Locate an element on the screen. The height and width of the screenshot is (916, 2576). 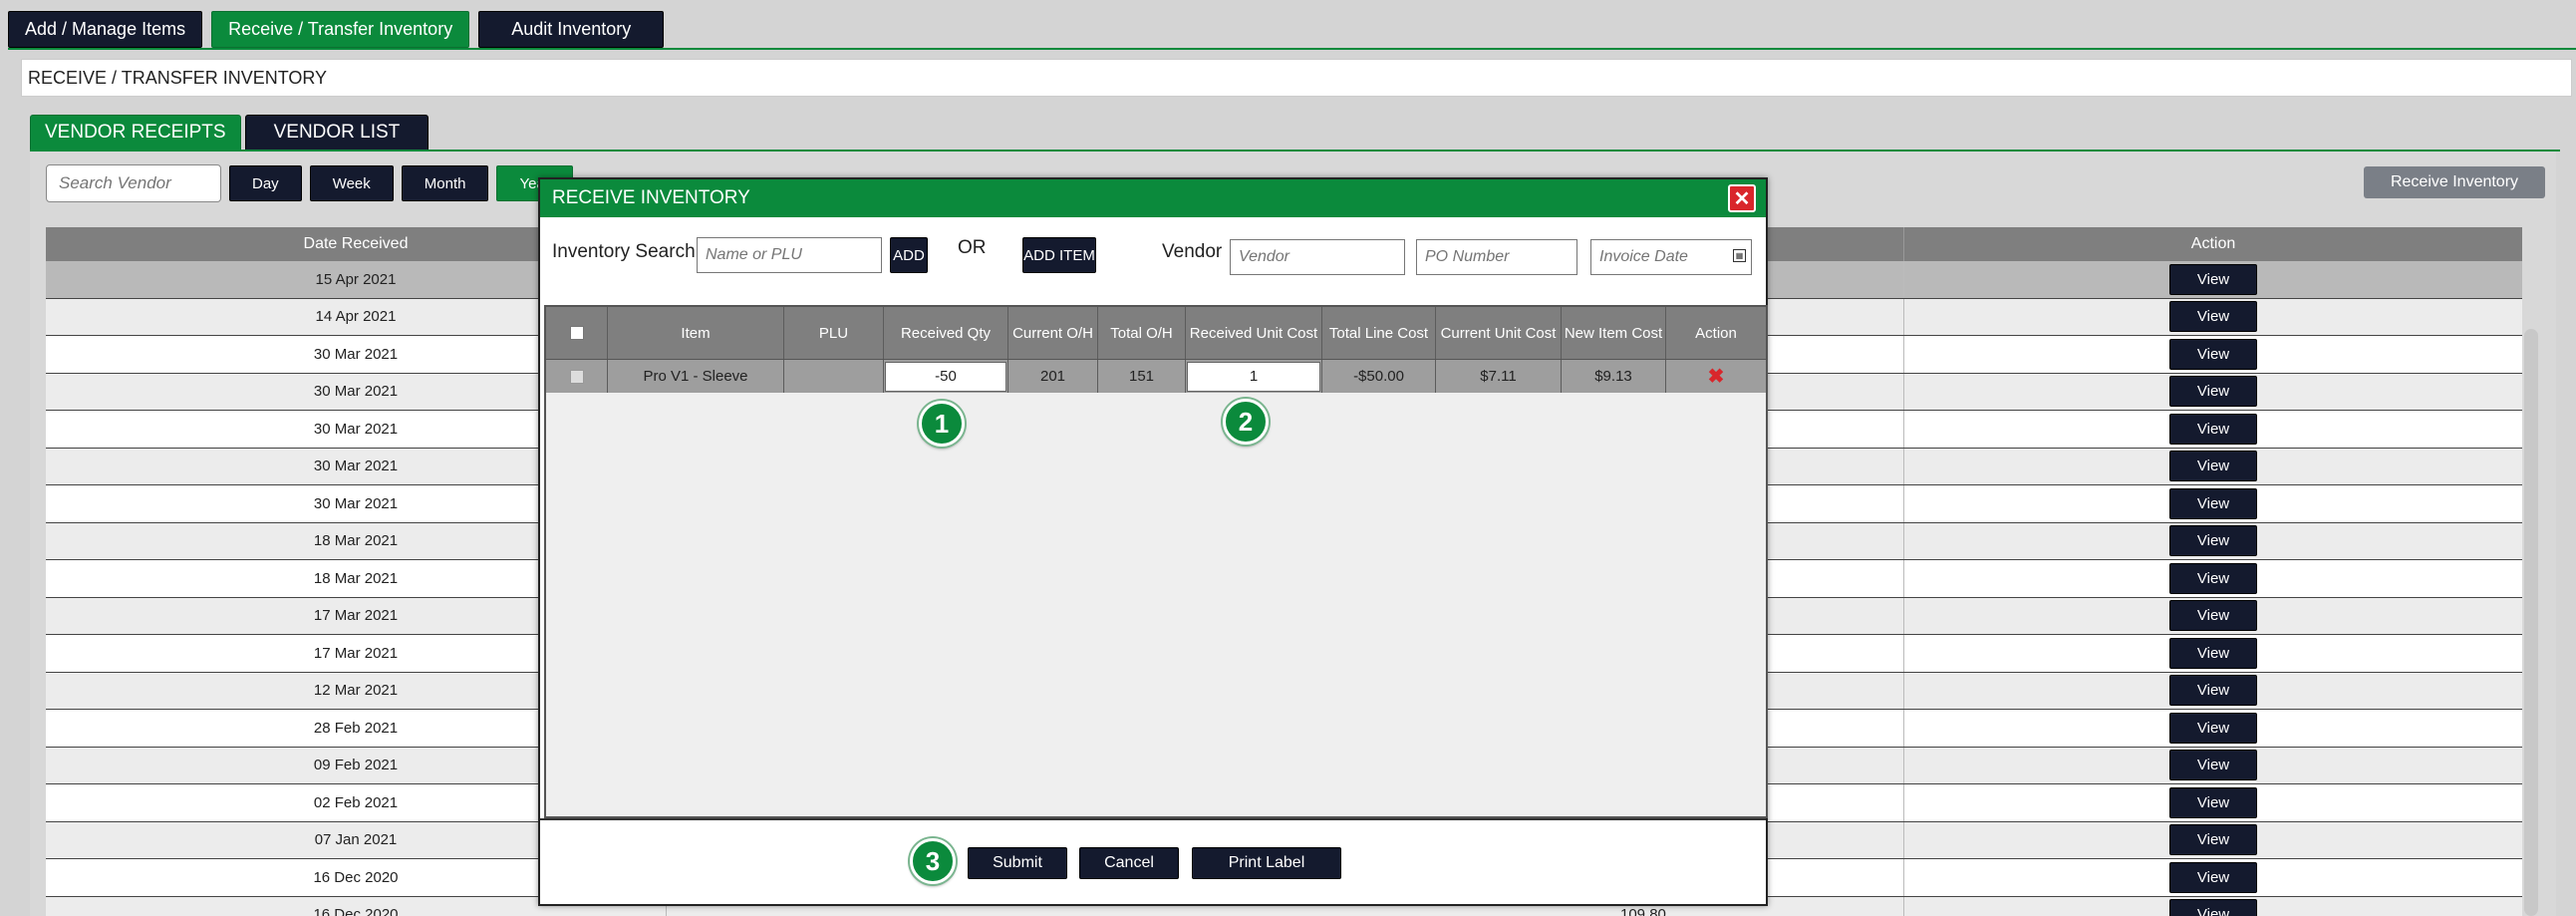
po-number-input is located at coordinates (1496, 257).